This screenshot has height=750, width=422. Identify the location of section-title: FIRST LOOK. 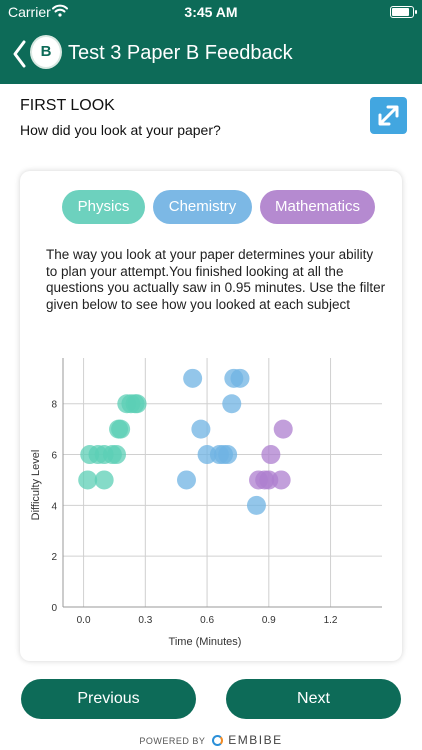
(67, 105).